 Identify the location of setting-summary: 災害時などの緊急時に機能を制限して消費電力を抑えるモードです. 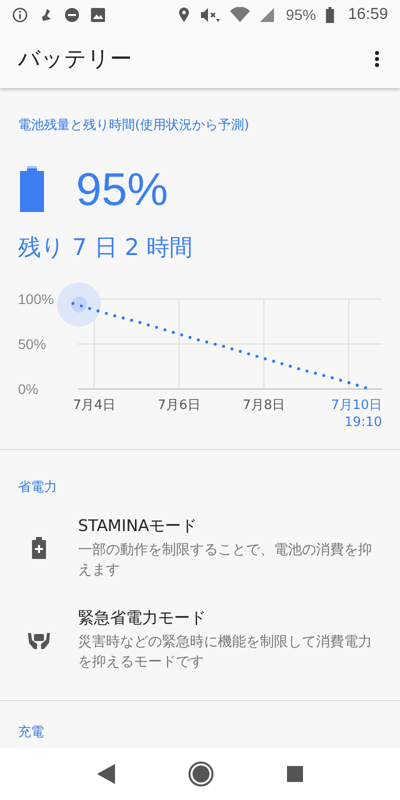
(225, 652).